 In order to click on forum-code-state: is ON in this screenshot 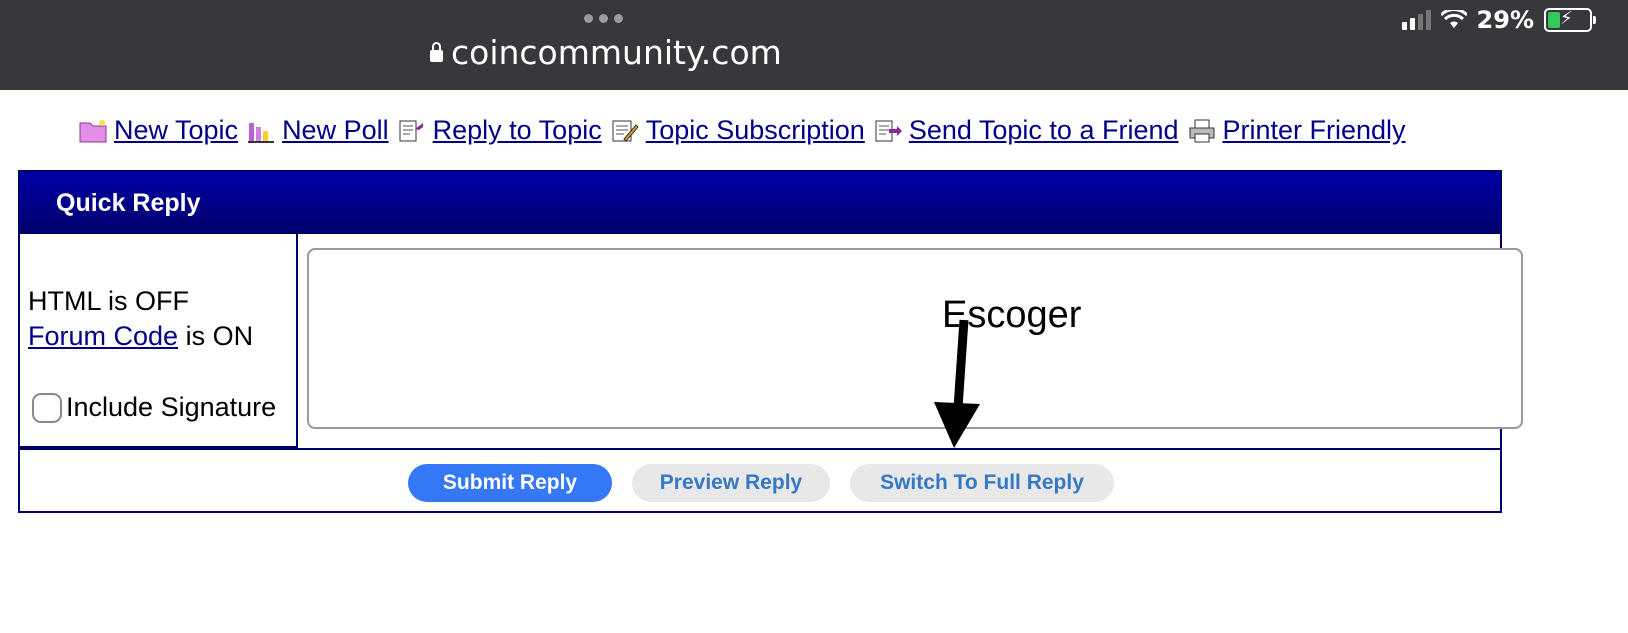, I will do `click(216, 336)`.